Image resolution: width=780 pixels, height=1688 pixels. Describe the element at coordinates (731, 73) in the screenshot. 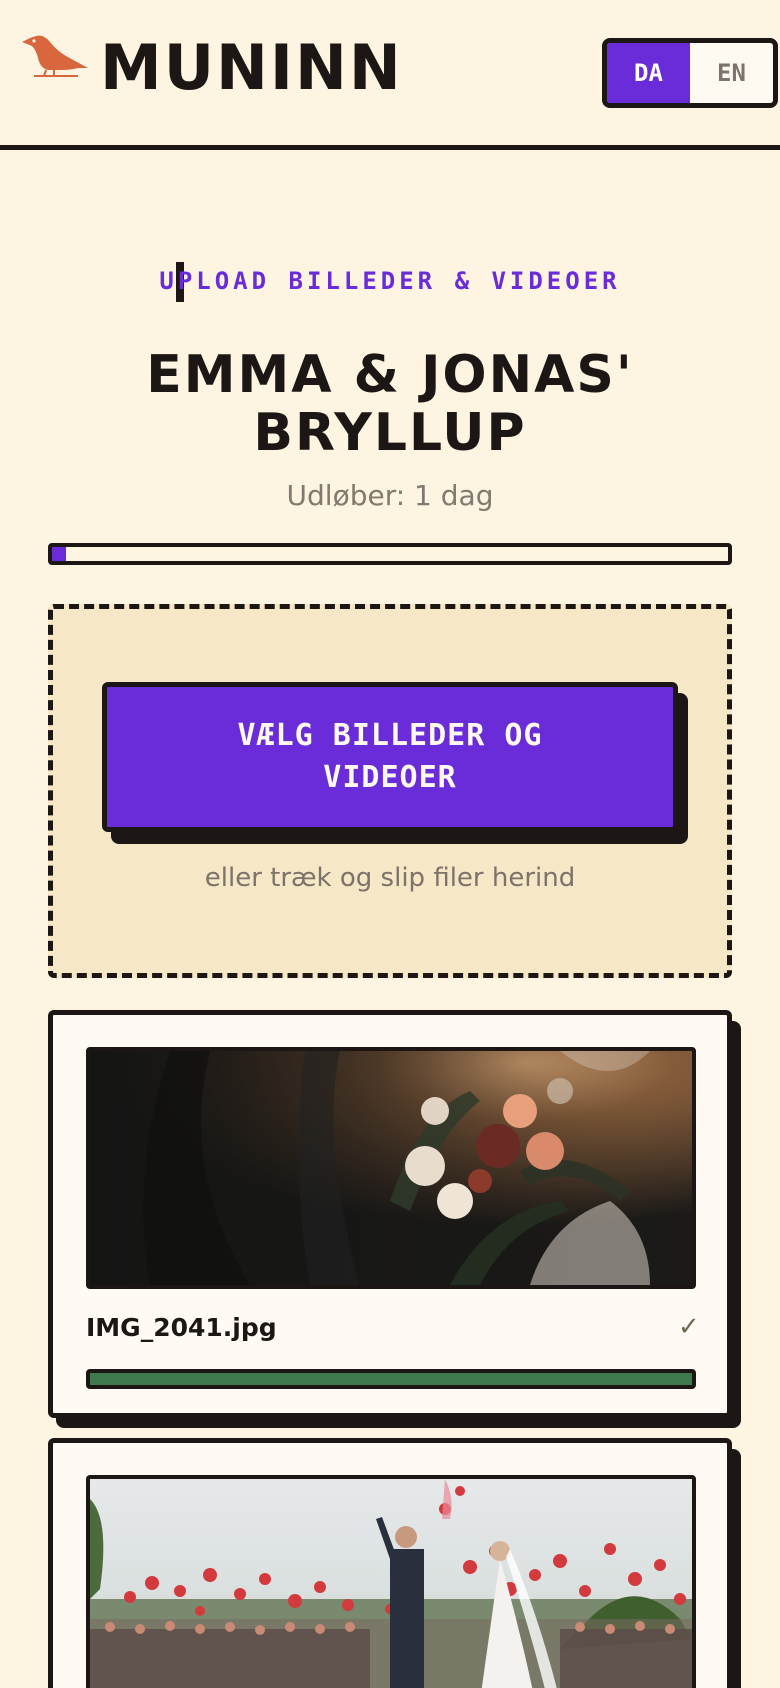

I see `language-option-en: EN` at that location.